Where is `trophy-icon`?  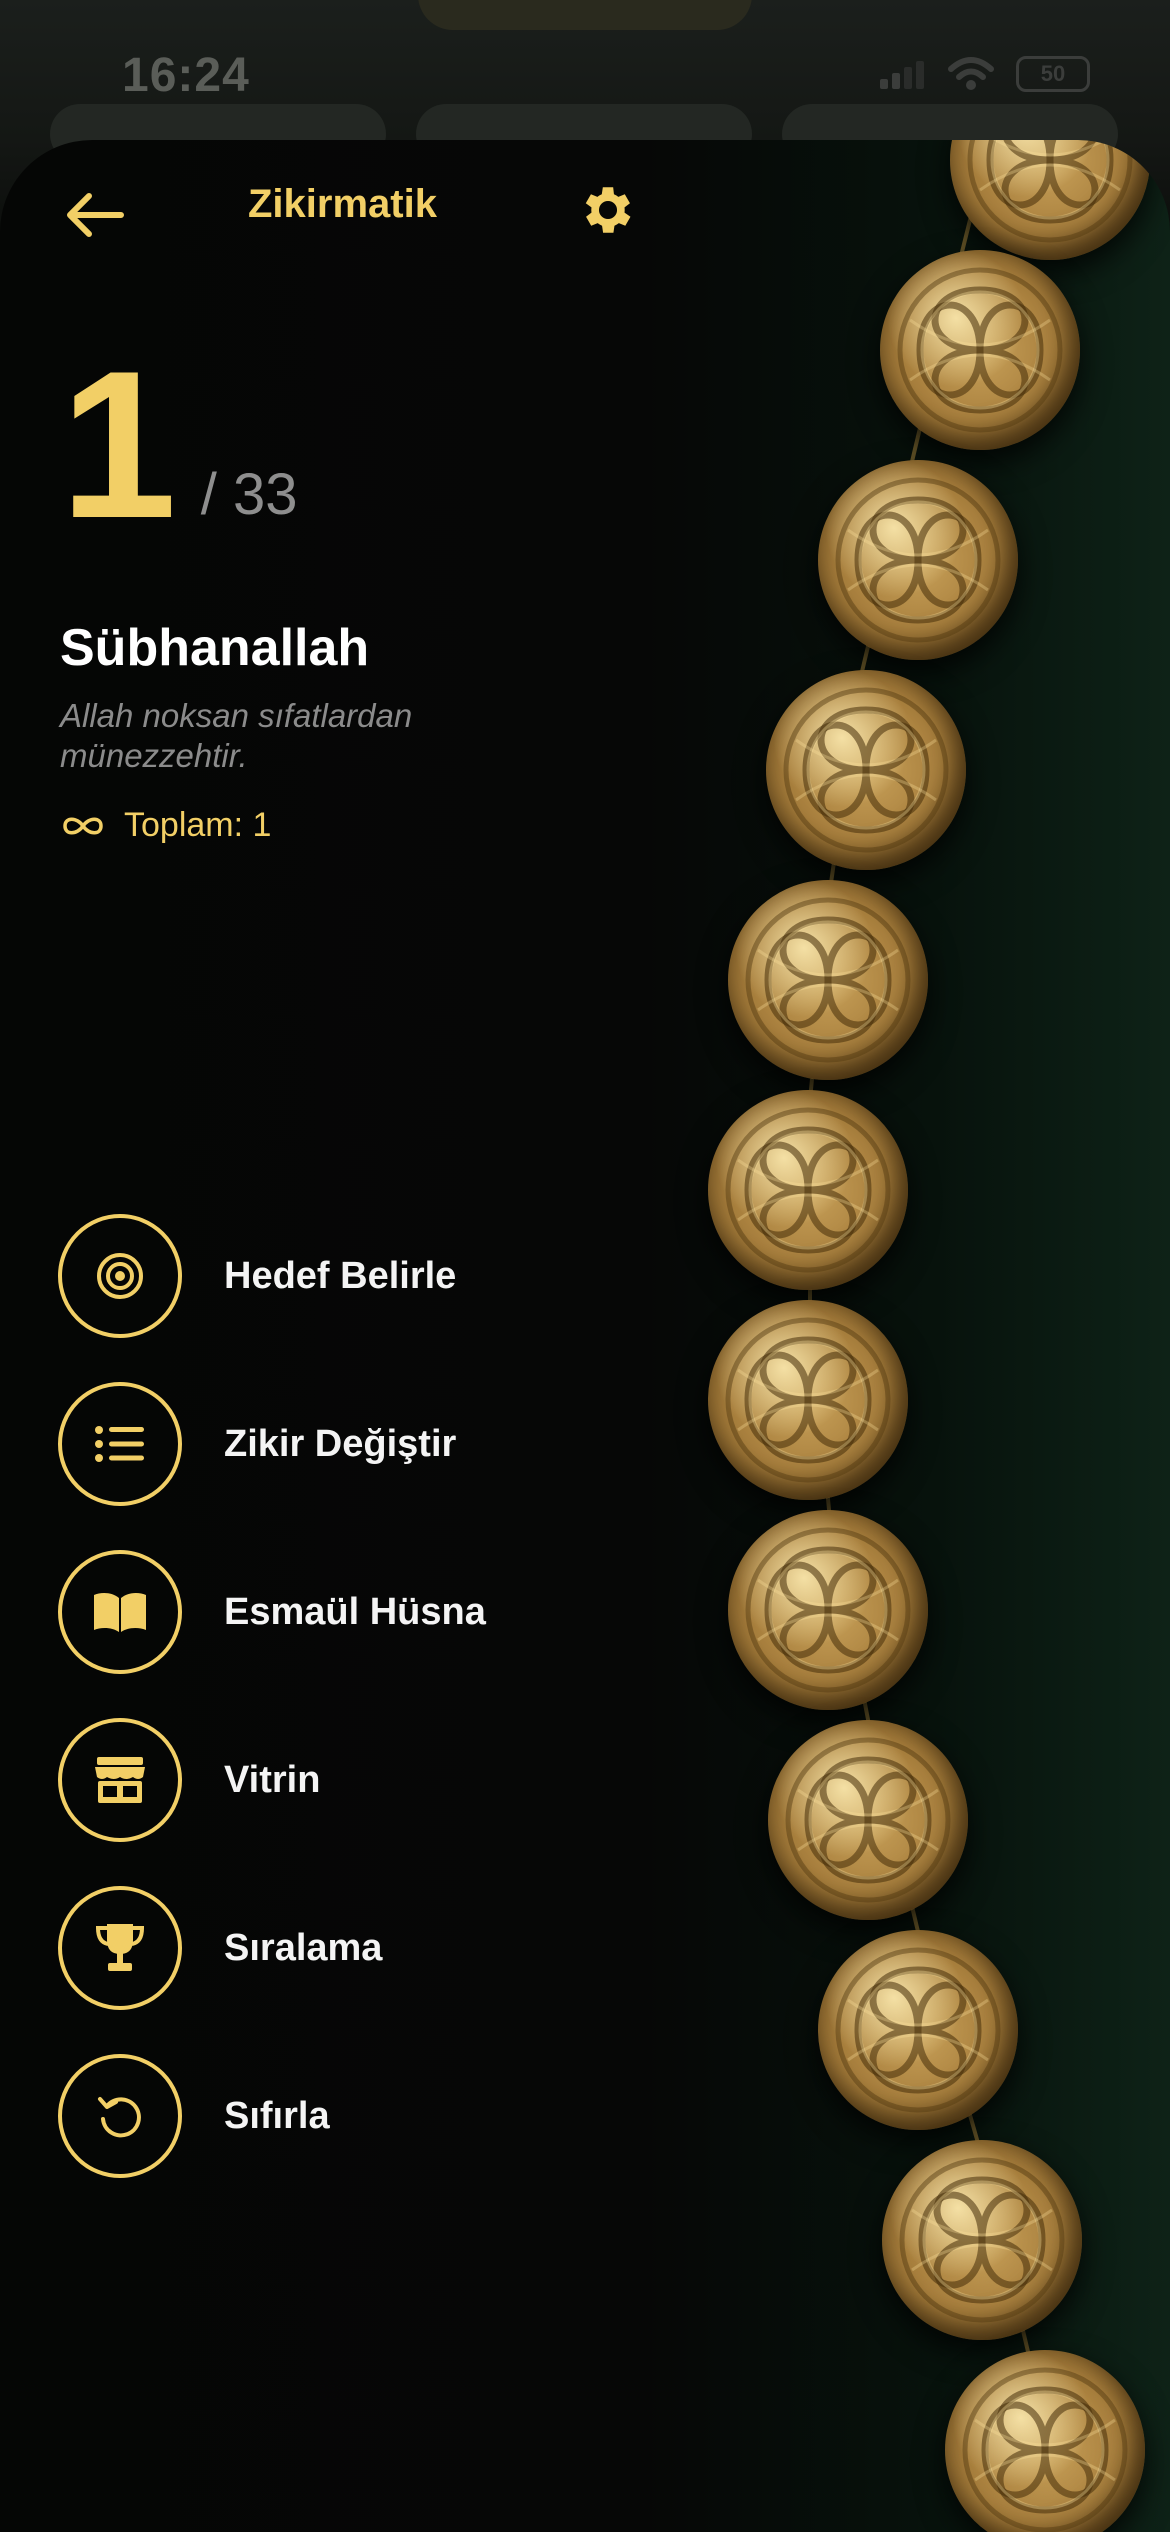
trophy-icon is located at coordinates (120, 1947).